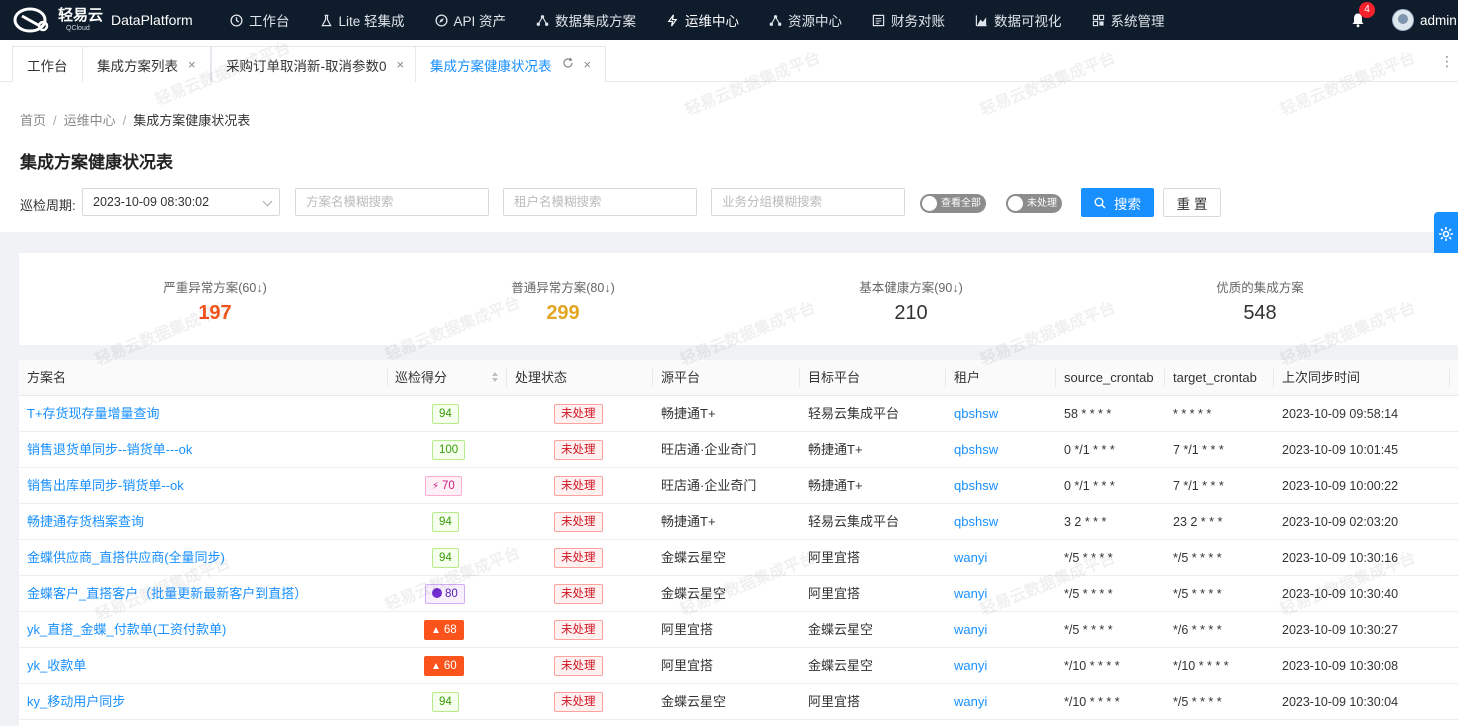  I want to click on stat-quality: 优质的集成方案 548, so click(1260, 289).